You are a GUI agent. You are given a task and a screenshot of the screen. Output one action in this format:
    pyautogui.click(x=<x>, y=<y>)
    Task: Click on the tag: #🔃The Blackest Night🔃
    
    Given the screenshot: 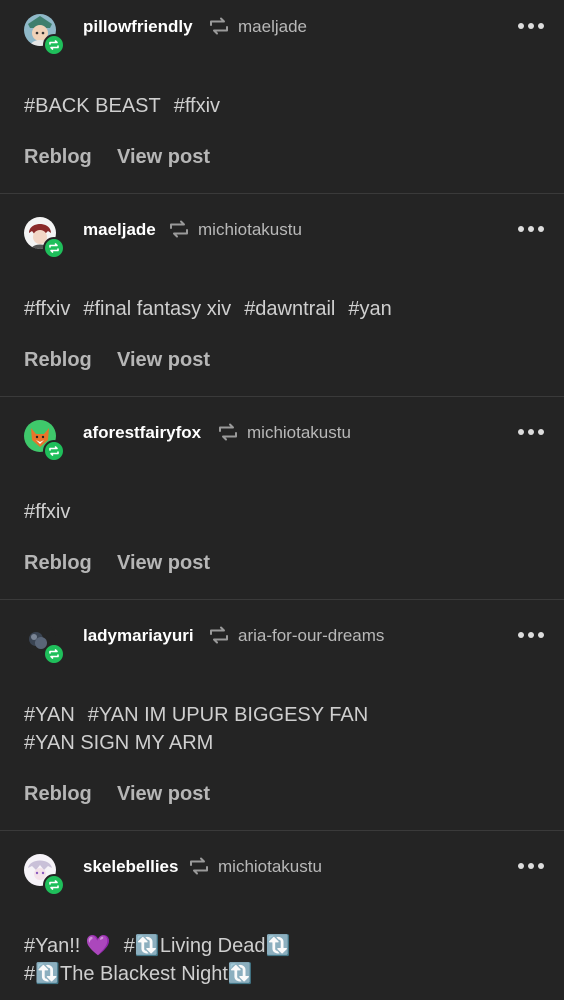 What is the action you would take?
    pyautogui.click(x=138, y=974)
    